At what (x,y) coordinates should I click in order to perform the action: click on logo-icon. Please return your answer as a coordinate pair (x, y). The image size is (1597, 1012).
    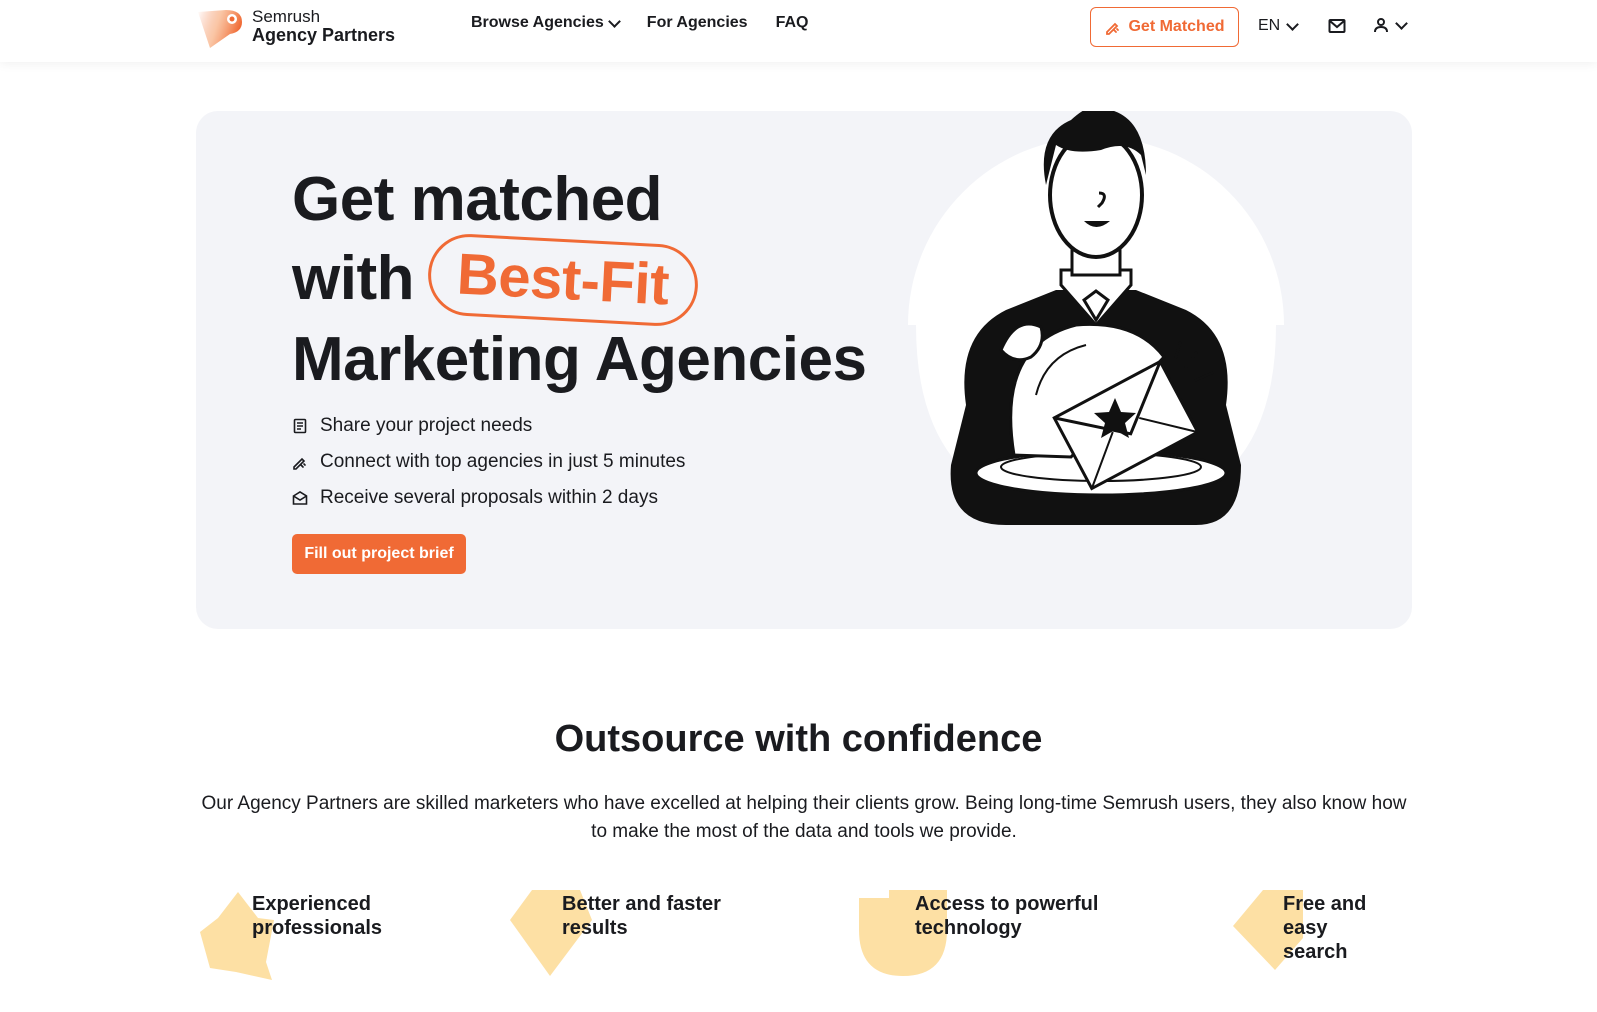
    Looking at the image, I should click on (220, 29).